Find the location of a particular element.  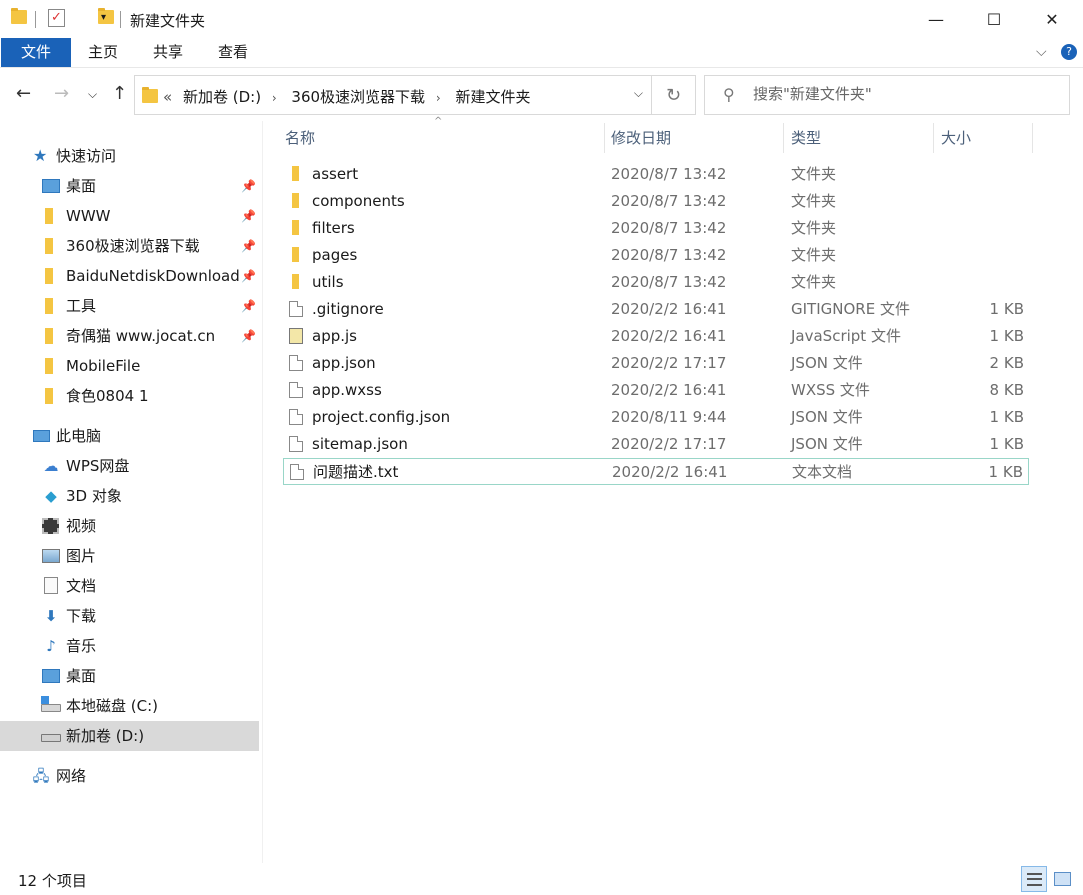

properties-icon: ✓ is located at coordinates (56, 18).